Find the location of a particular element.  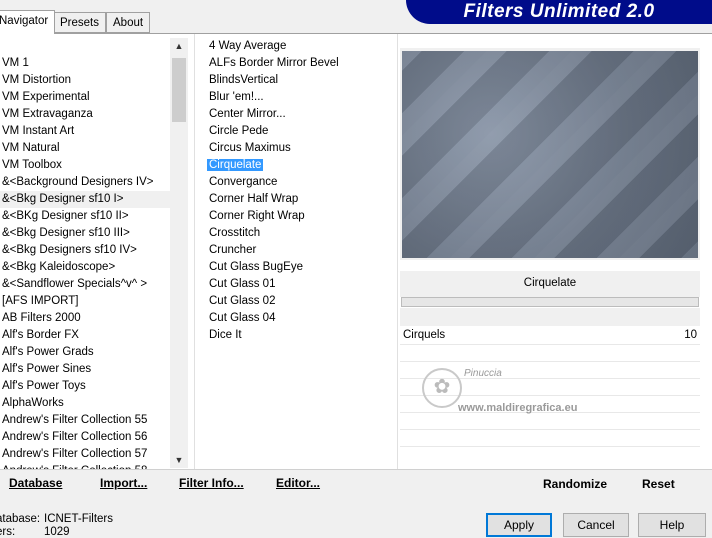

scroll-down-icon: ▼ is located at coordinates (179, 460).